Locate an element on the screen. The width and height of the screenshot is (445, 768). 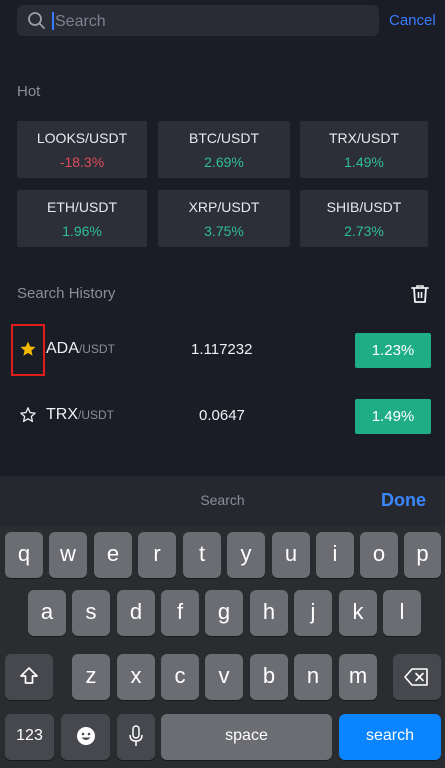
hot-item-pair: LOOKS/USDT is located at coordinates (82, 138).